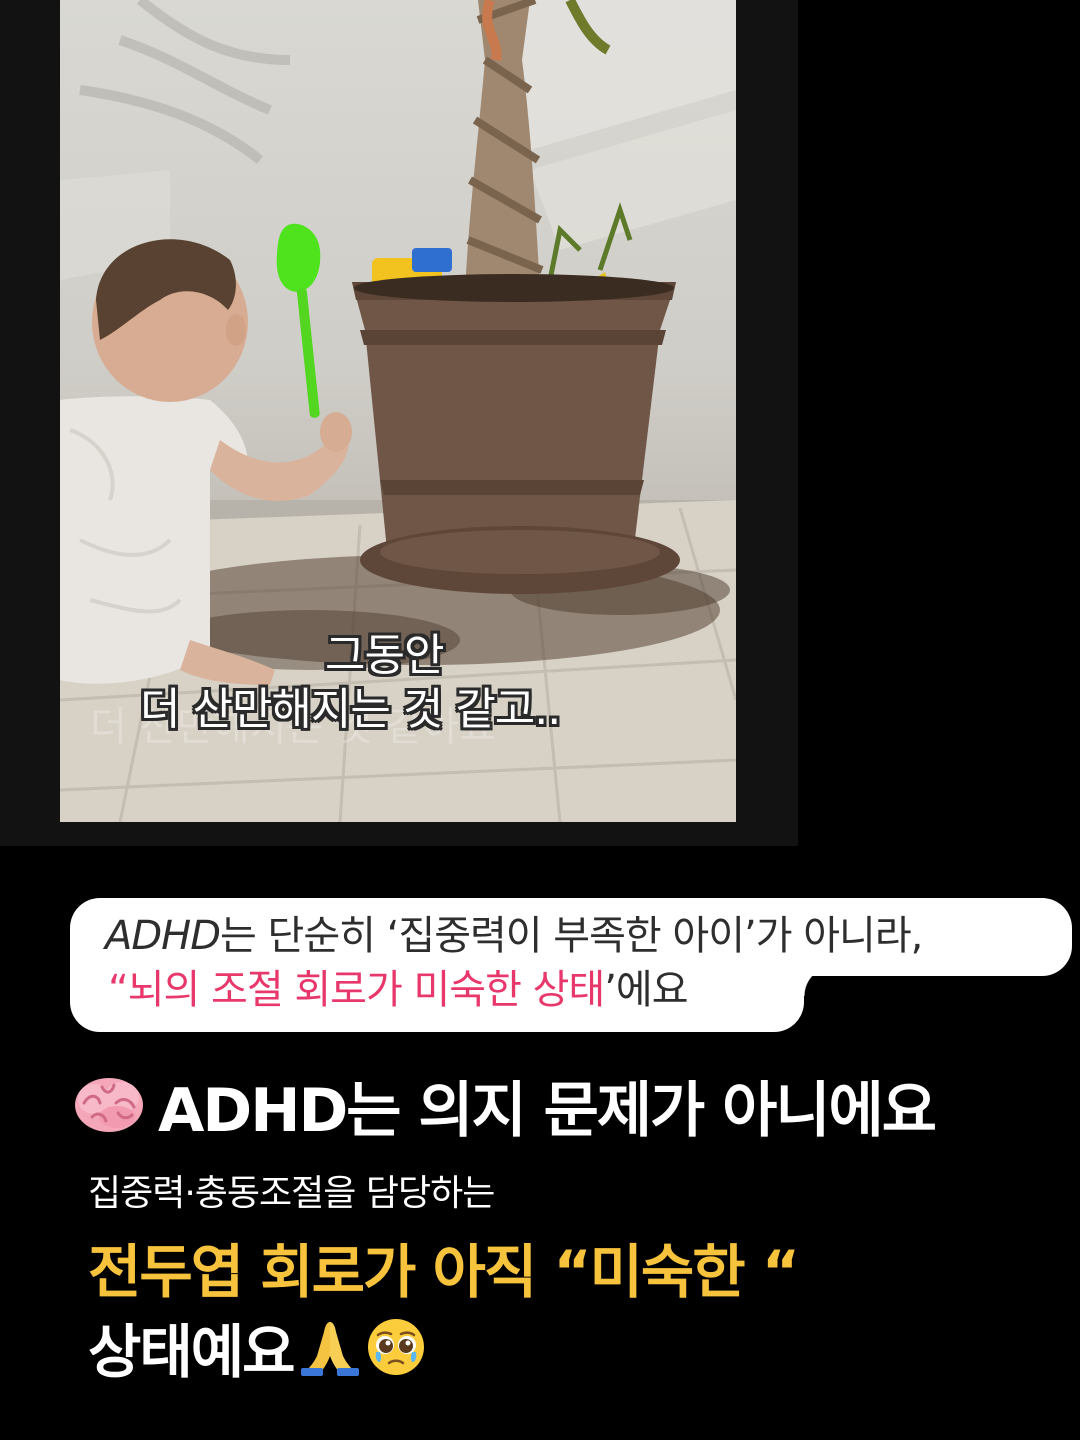 This screenshot has width=1080, height=1440. Describe the element at coordinates (646, 990) in the screenshot. I see `quote-line-2-tail: ’에요` at that location.